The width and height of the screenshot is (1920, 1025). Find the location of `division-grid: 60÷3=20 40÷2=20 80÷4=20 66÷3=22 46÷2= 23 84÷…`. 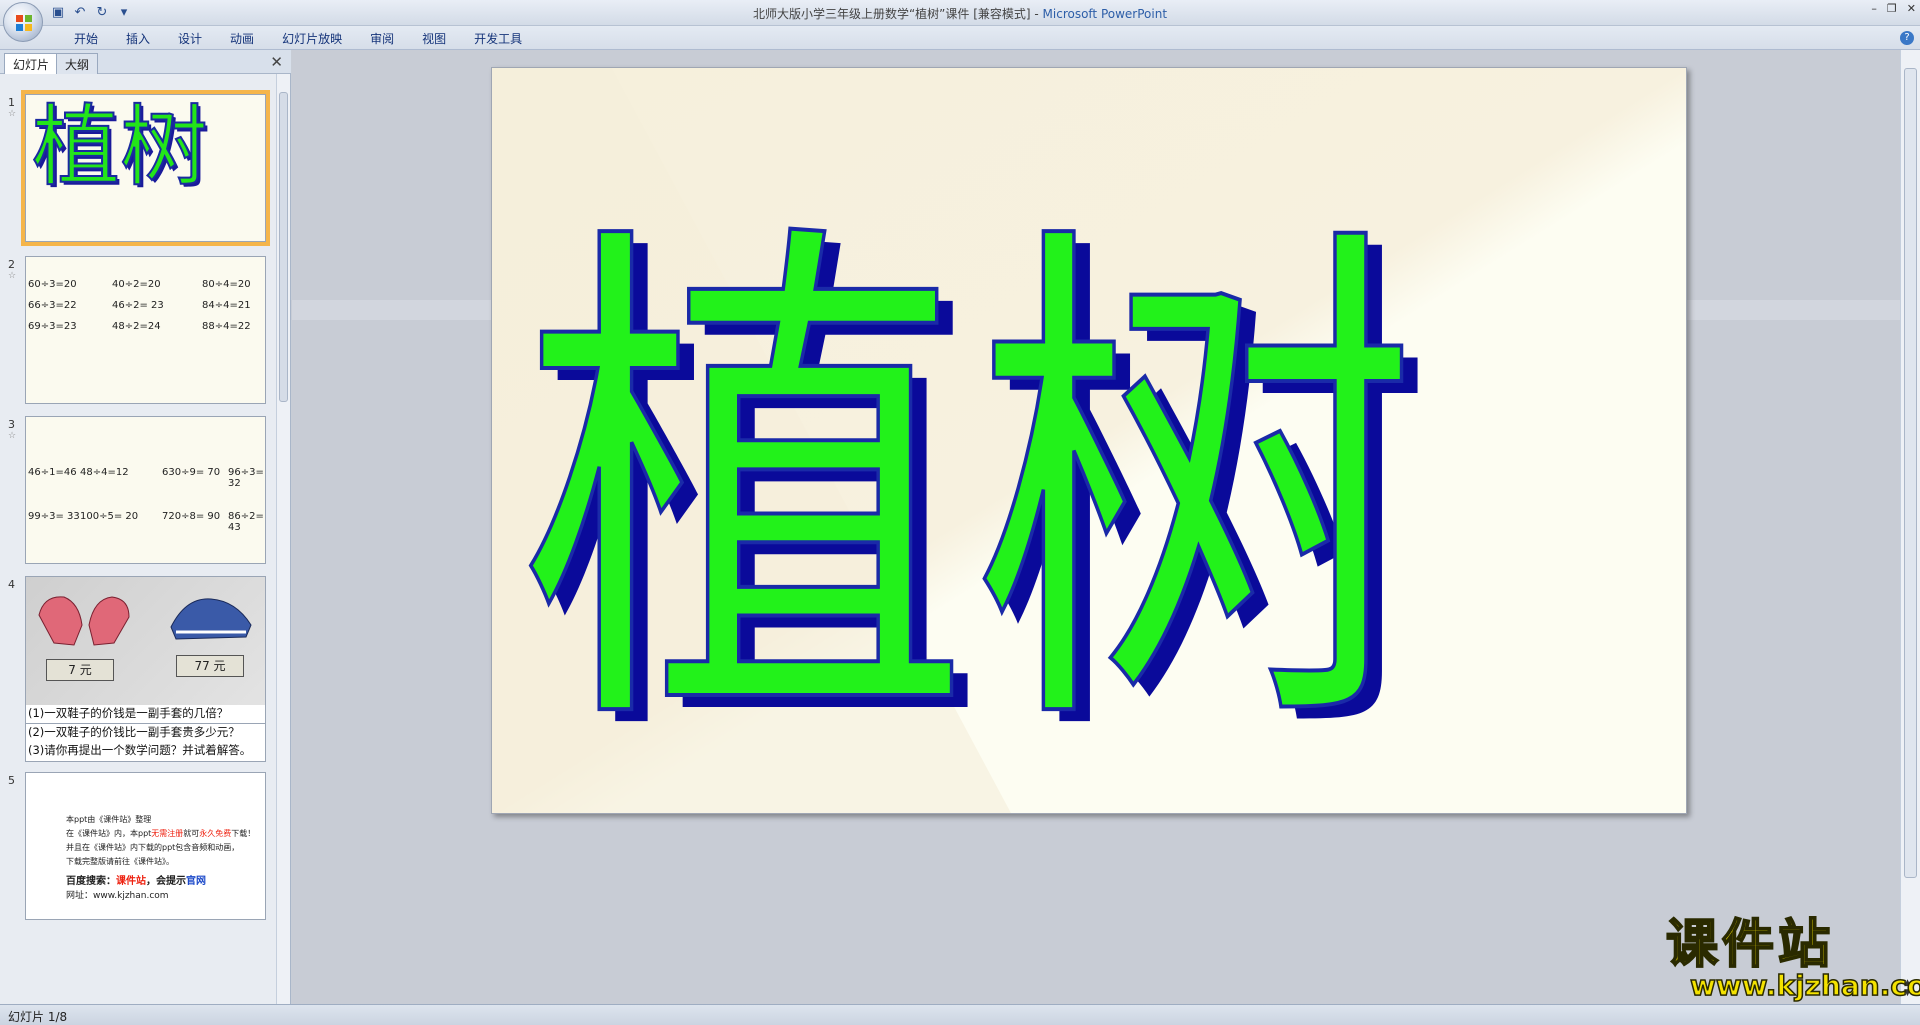

division-grid: 60÷3=20 40÷2=20 80÷4=20 66÷3=22 46÷2= 23 84÷… is located at coordinates (145, 305).